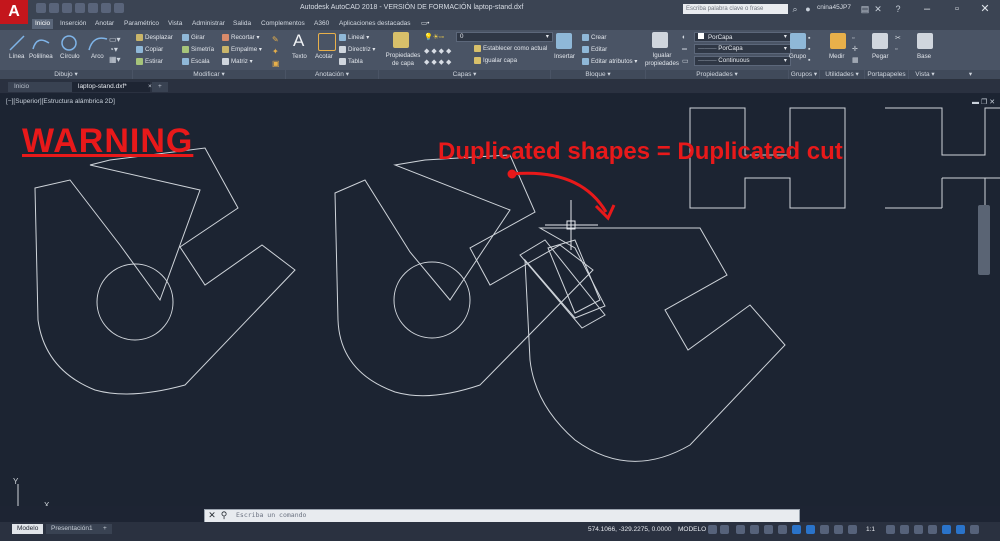 Image resolution: width=1000 pixels, height=541 pixels. Describe the element at coordinates (925, 74) in the screenshot. I see `panel-title-vista: Vista ▾` at that location.